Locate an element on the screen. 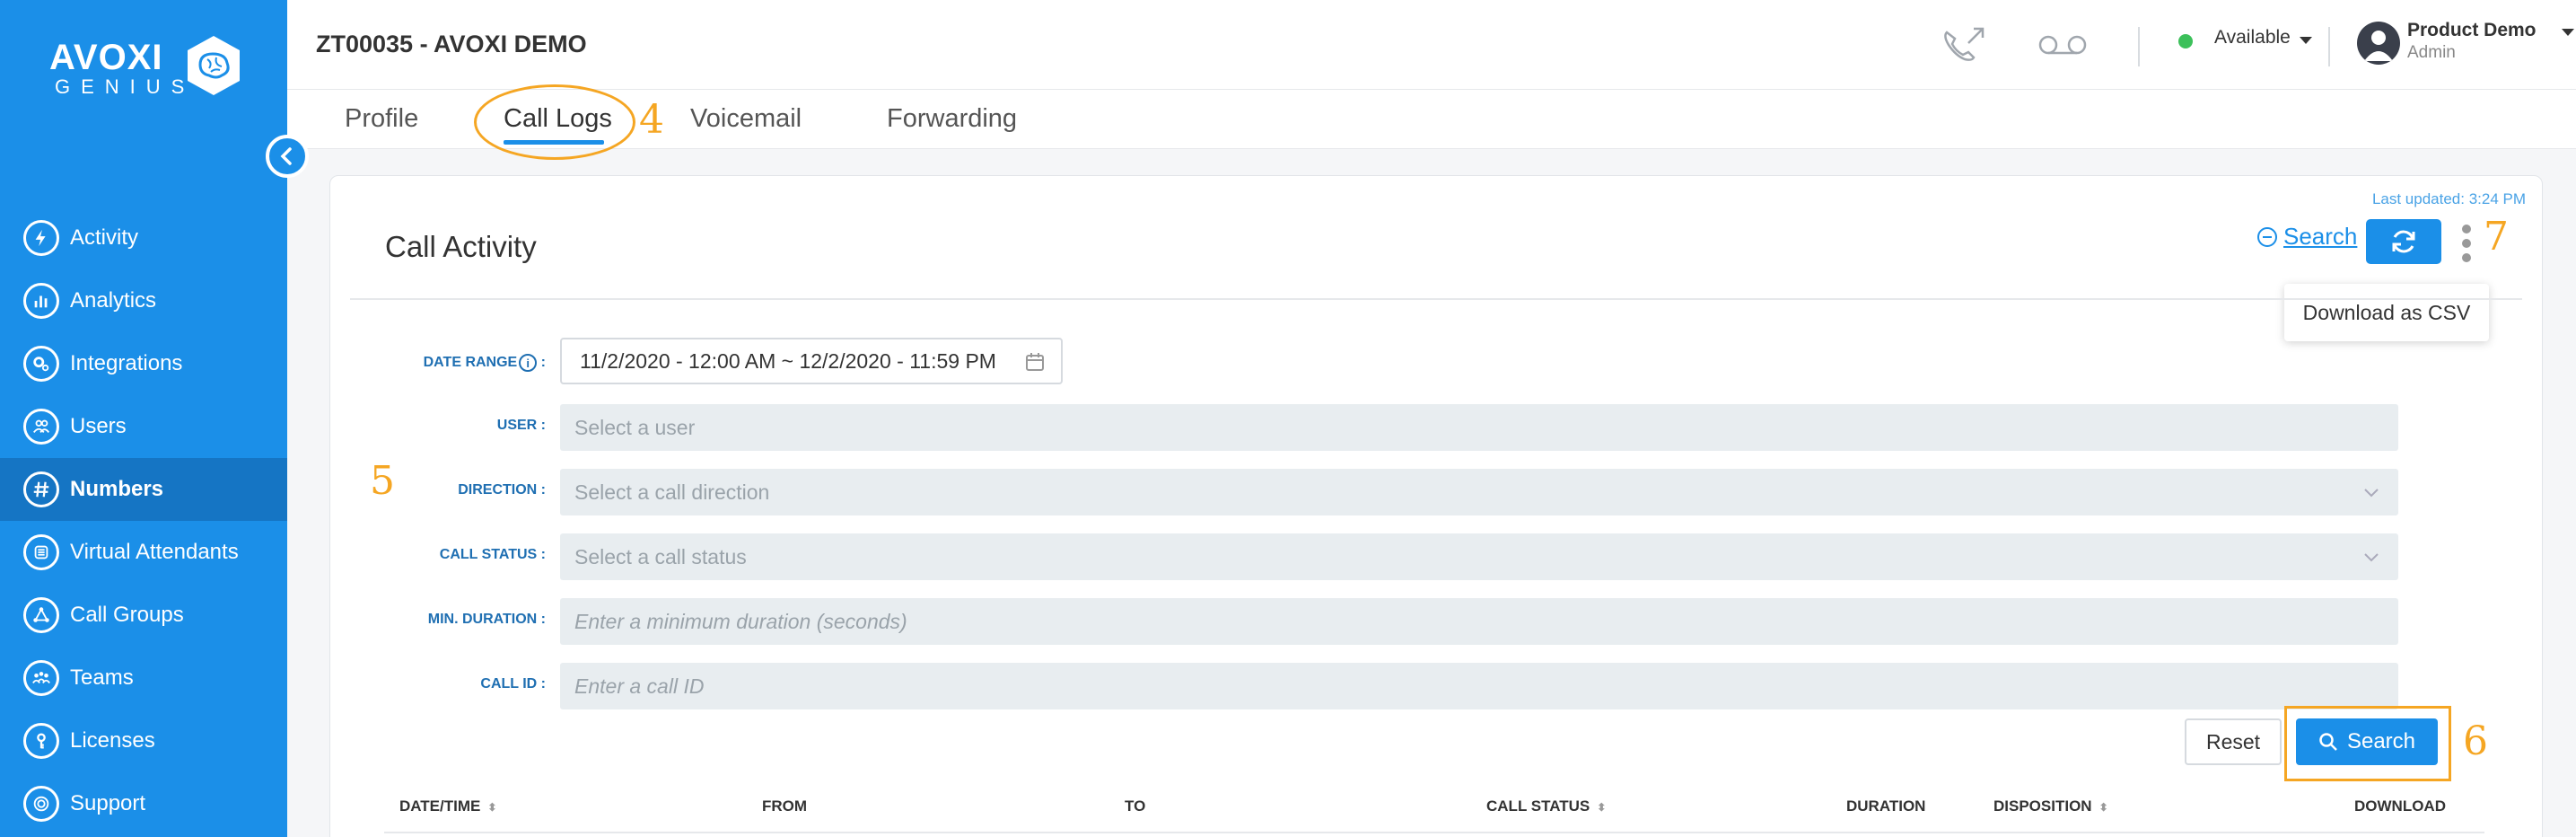  card-divider is located at coordinates (1436, 299).